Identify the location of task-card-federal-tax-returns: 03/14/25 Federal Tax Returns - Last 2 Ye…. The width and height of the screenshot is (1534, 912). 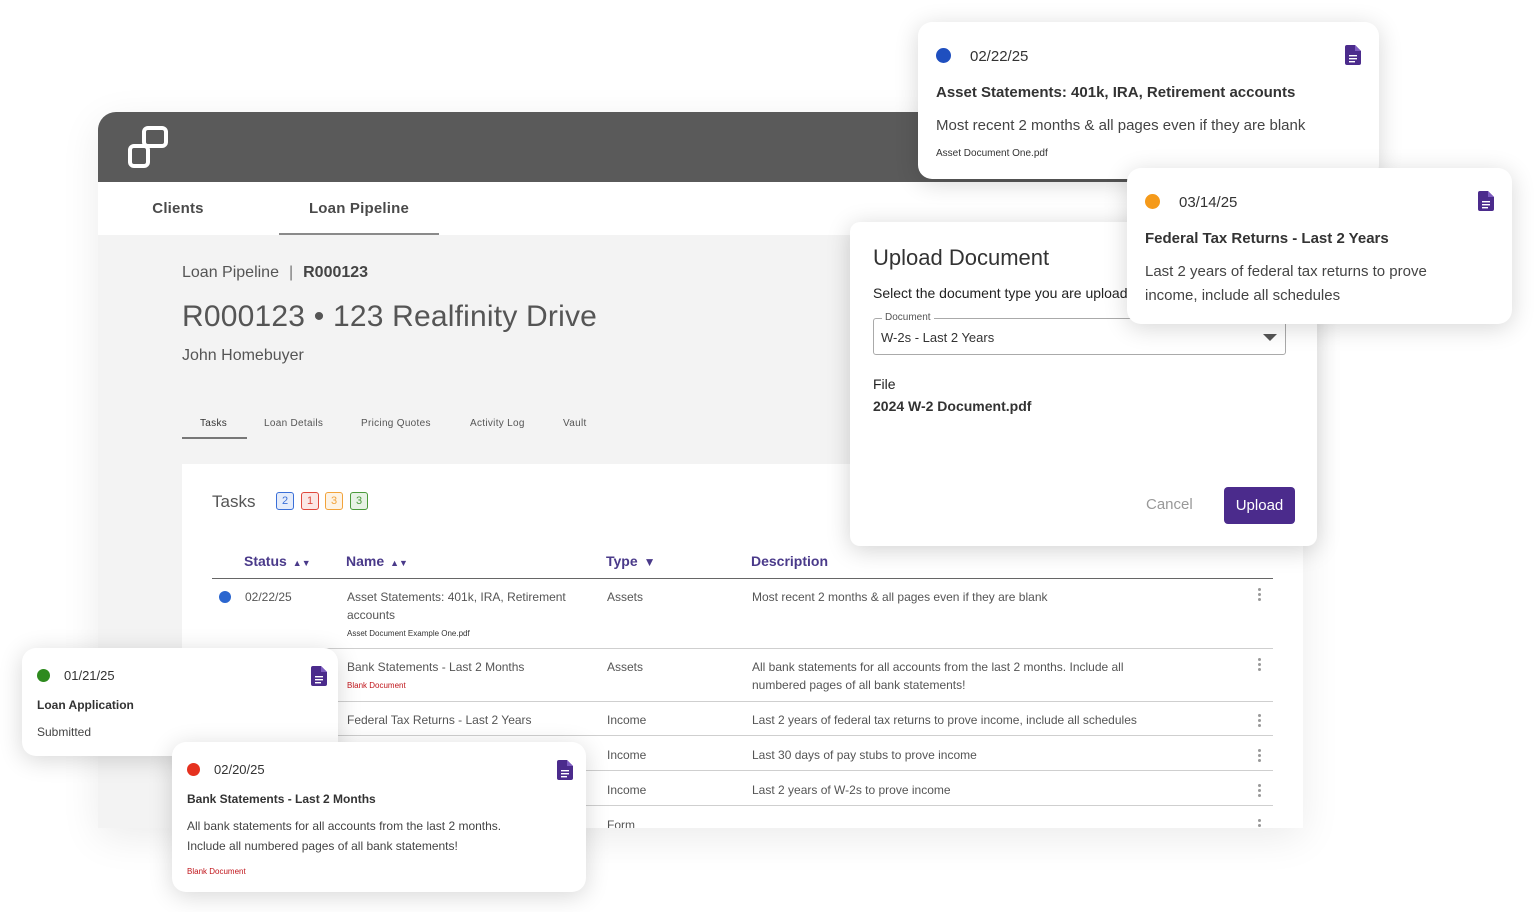
(1319, 246).